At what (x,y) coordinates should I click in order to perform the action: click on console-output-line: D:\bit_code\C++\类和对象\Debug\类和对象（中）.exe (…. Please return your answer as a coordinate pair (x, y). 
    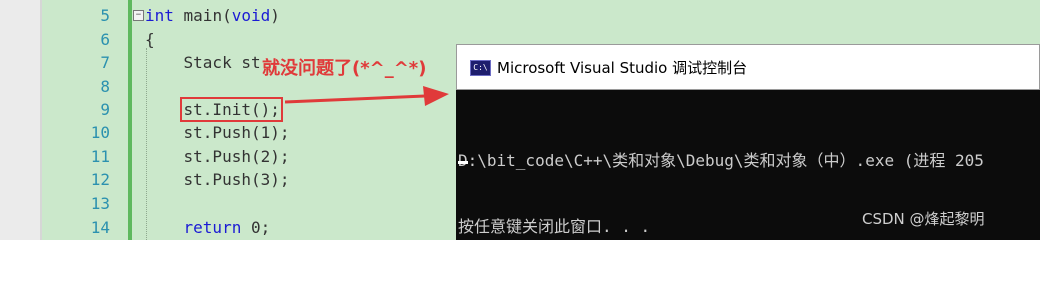
    Looking at the image, I should click on (721, 160).